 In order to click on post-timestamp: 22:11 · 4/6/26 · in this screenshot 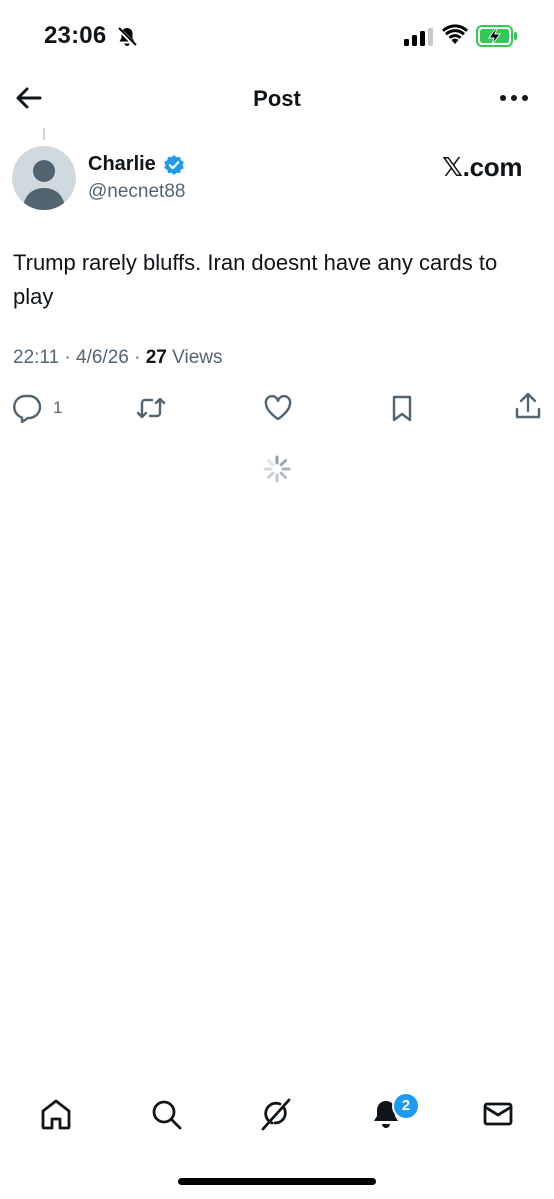, I will do `click(79, 357)`.